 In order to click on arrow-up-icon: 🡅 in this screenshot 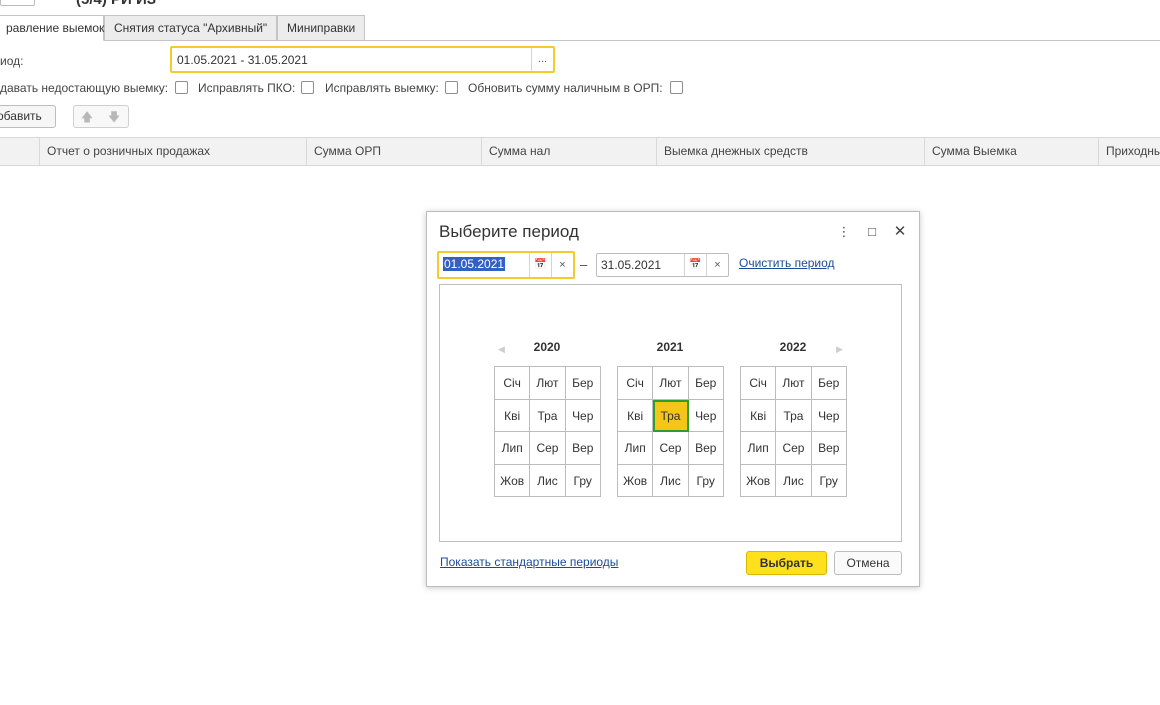, I will do `click(87, 117)`.